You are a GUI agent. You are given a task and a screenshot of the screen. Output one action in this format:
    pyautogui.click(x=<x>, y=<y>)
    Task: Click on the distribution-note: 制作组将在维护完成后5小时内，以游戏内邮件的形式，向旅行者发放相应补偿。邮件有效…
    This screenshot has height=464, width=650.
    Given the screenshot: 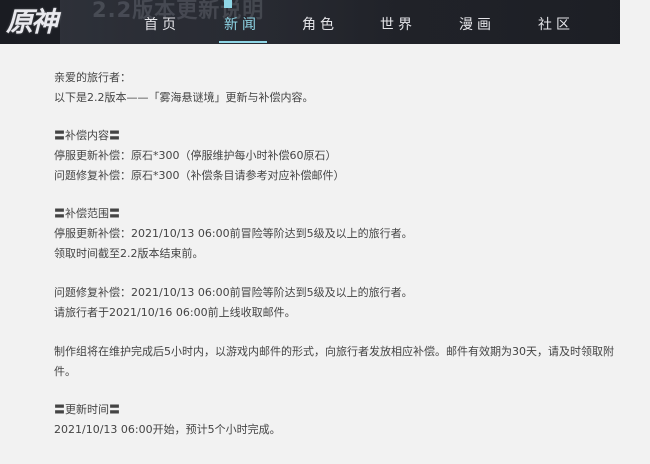 What is the action you would take?
    pyautogui.click(x=334, y=361)
    